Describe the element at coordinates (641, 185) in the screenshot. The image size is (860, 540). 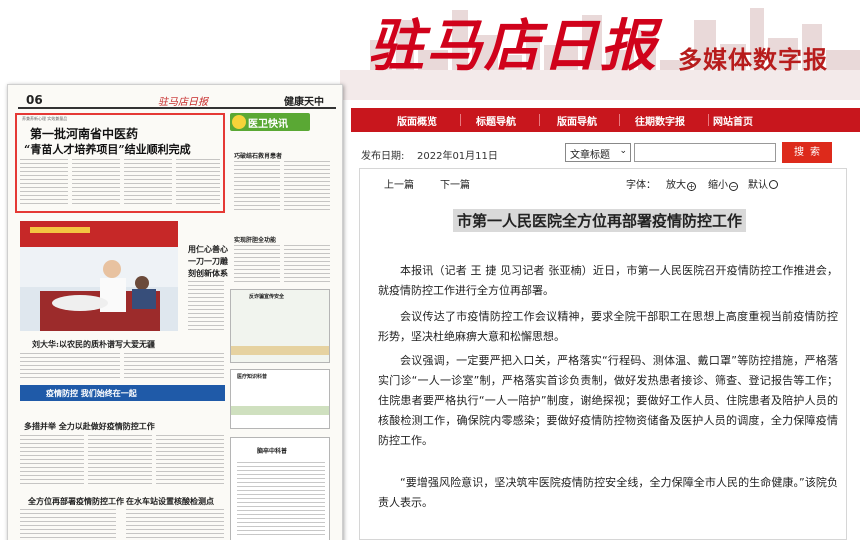
I see `font-label: 字体：` at that location.